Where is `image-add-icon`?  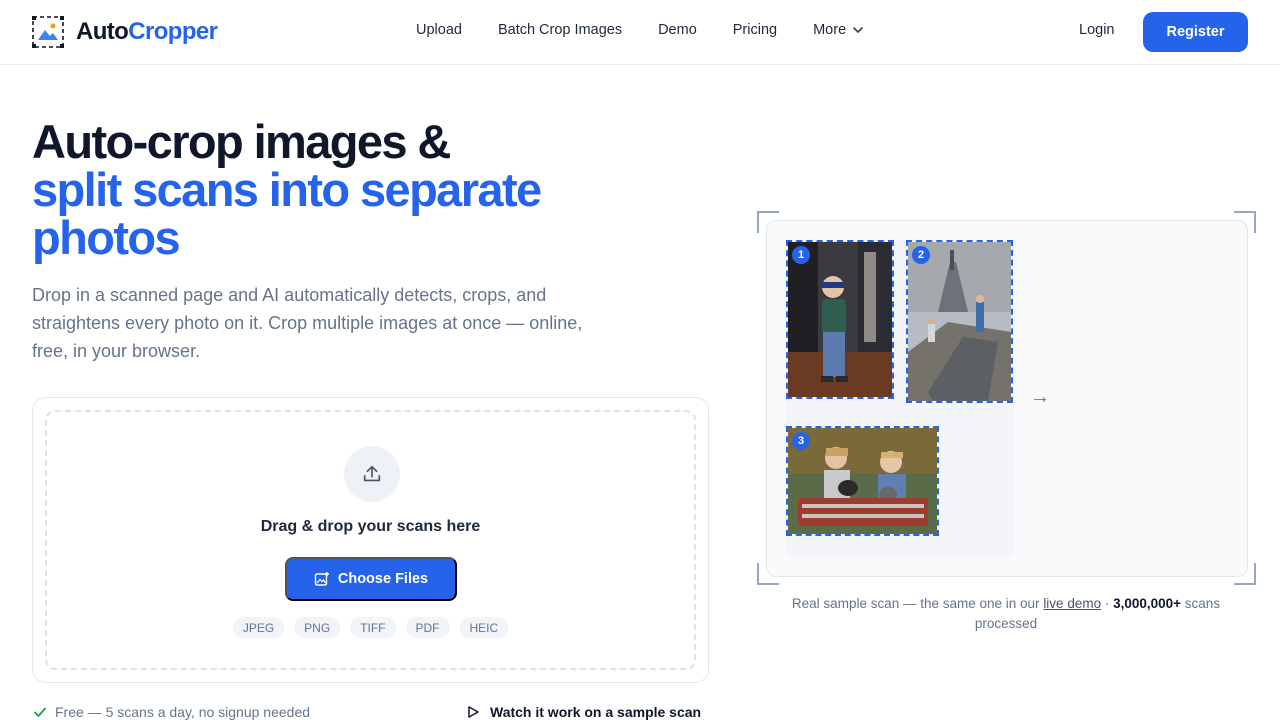
image-add-icon is located at coordinates (321, 579).